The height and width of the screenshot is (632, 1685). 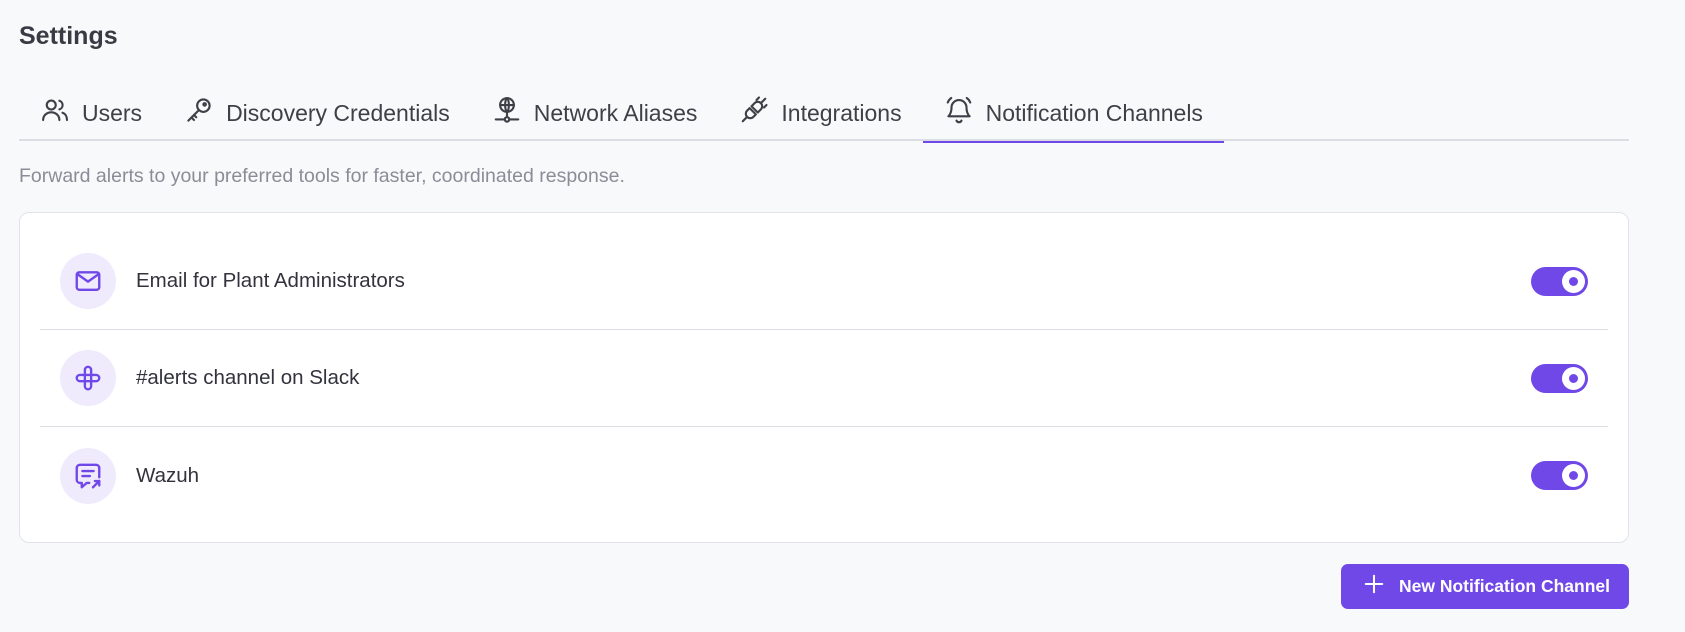 What do you see at coordinates (68, 36) in the screenshot?
I see `page-title: Settings` at bounding box center [68, 36].